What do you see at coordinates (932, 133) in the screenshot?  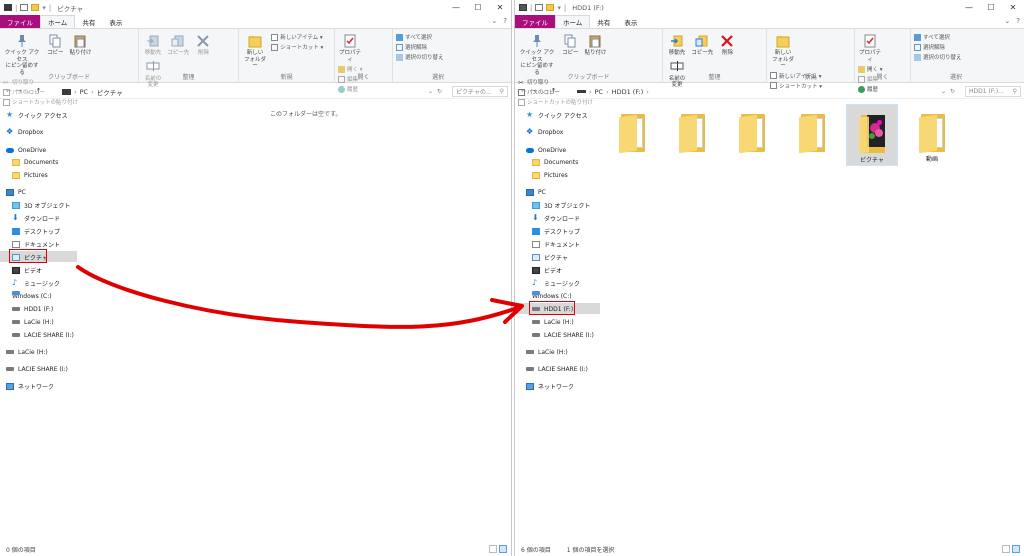 I see `folder-tile-videos: 動画` at bounding box center [932, 133].